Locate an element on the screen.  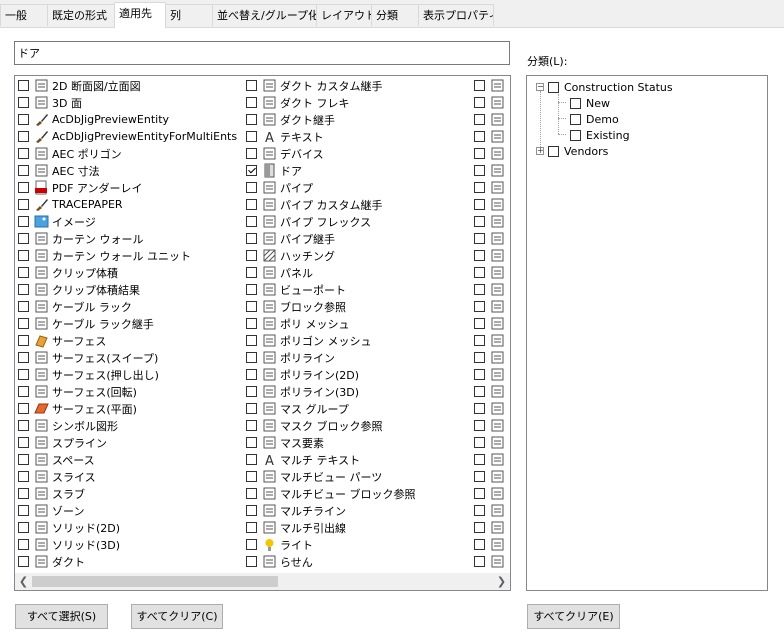
list-item: パイプ カスタム継手 is located at coordinates (360, 204).